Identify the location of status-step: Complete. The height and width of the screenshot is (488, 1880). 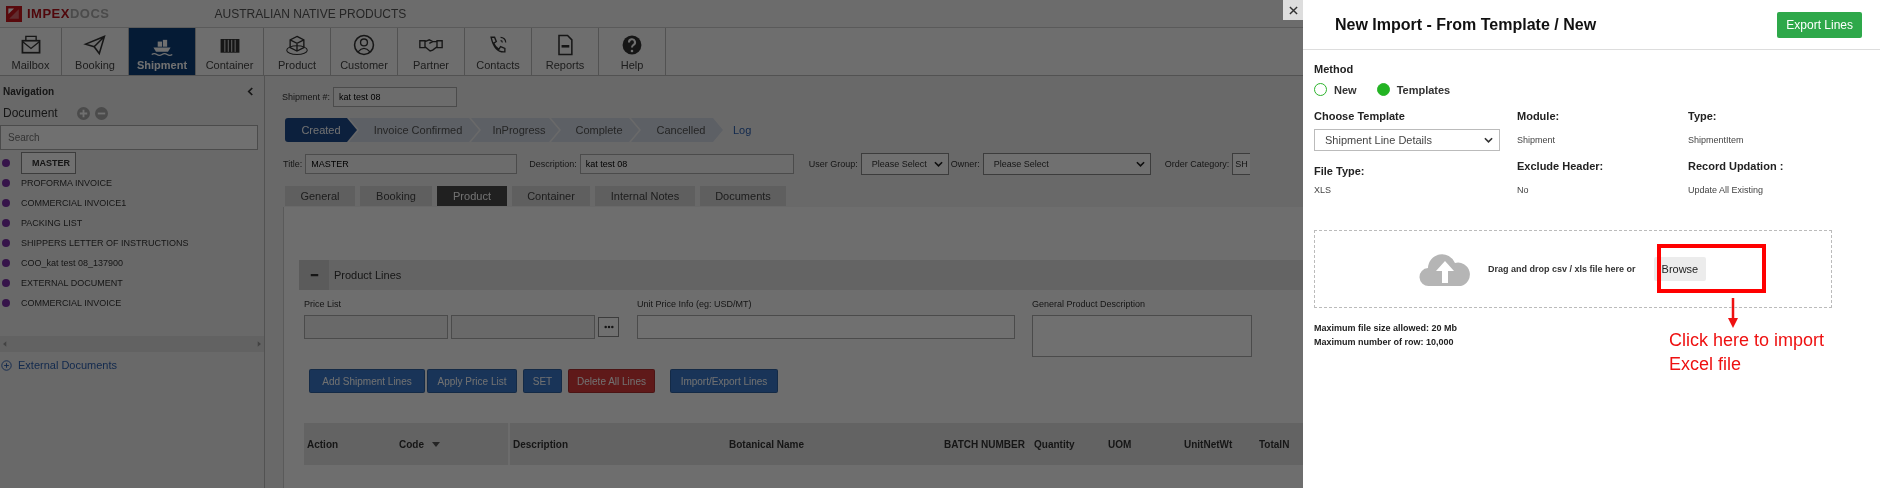
(595, 130).